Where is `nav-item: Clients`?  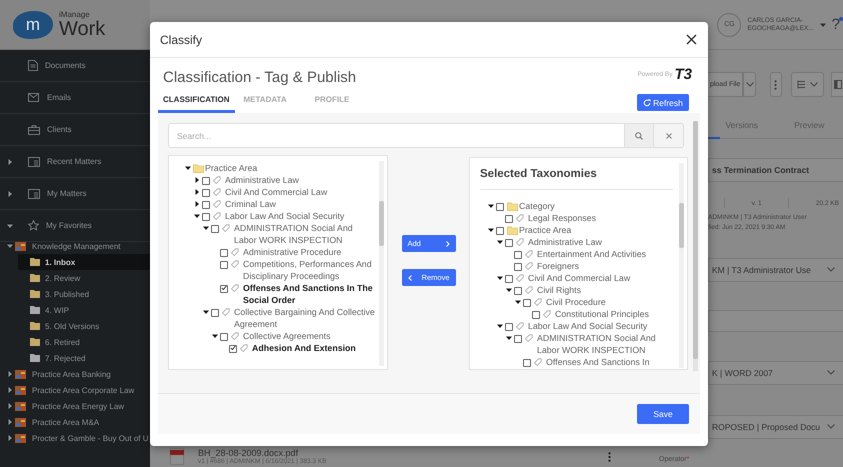 nav-item: Clients is located at coordinates (59, 129).